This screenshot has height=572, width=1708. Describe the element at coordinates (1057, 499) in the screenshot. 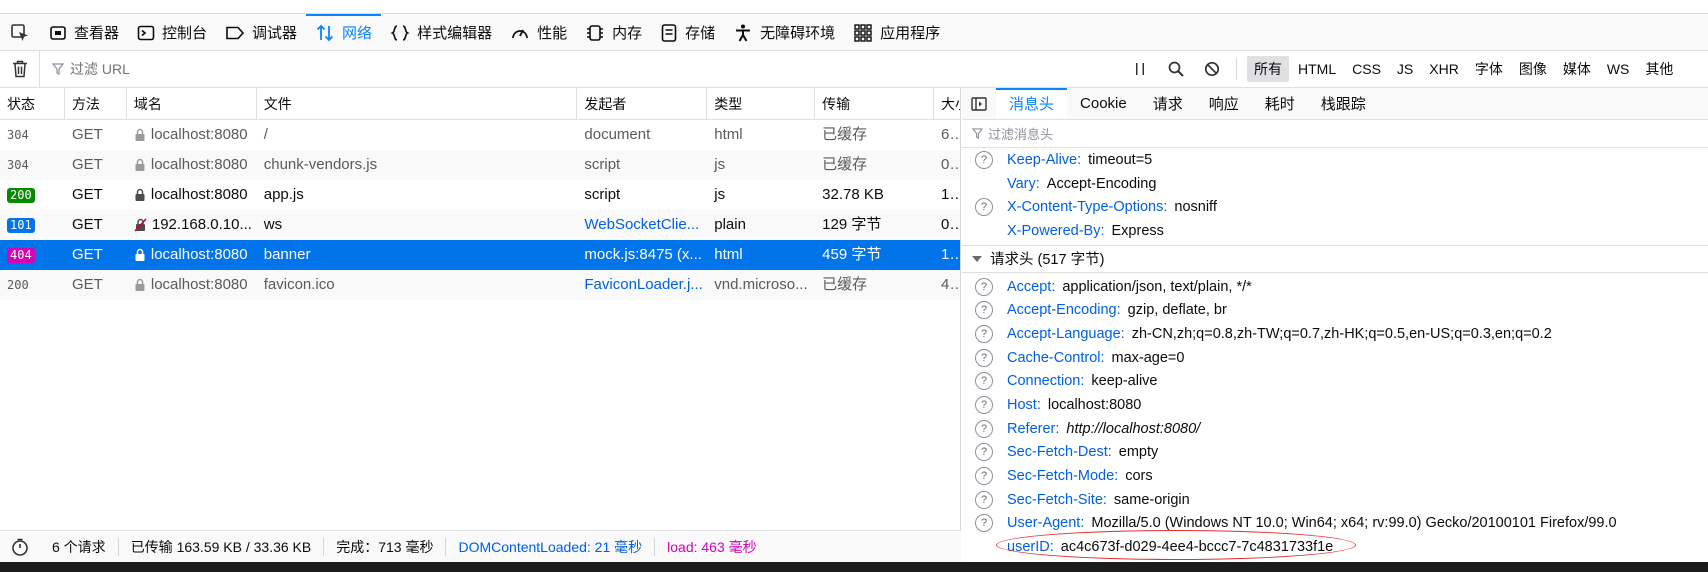

I see `header-name: Sec-Fetch-Site:` at that location.